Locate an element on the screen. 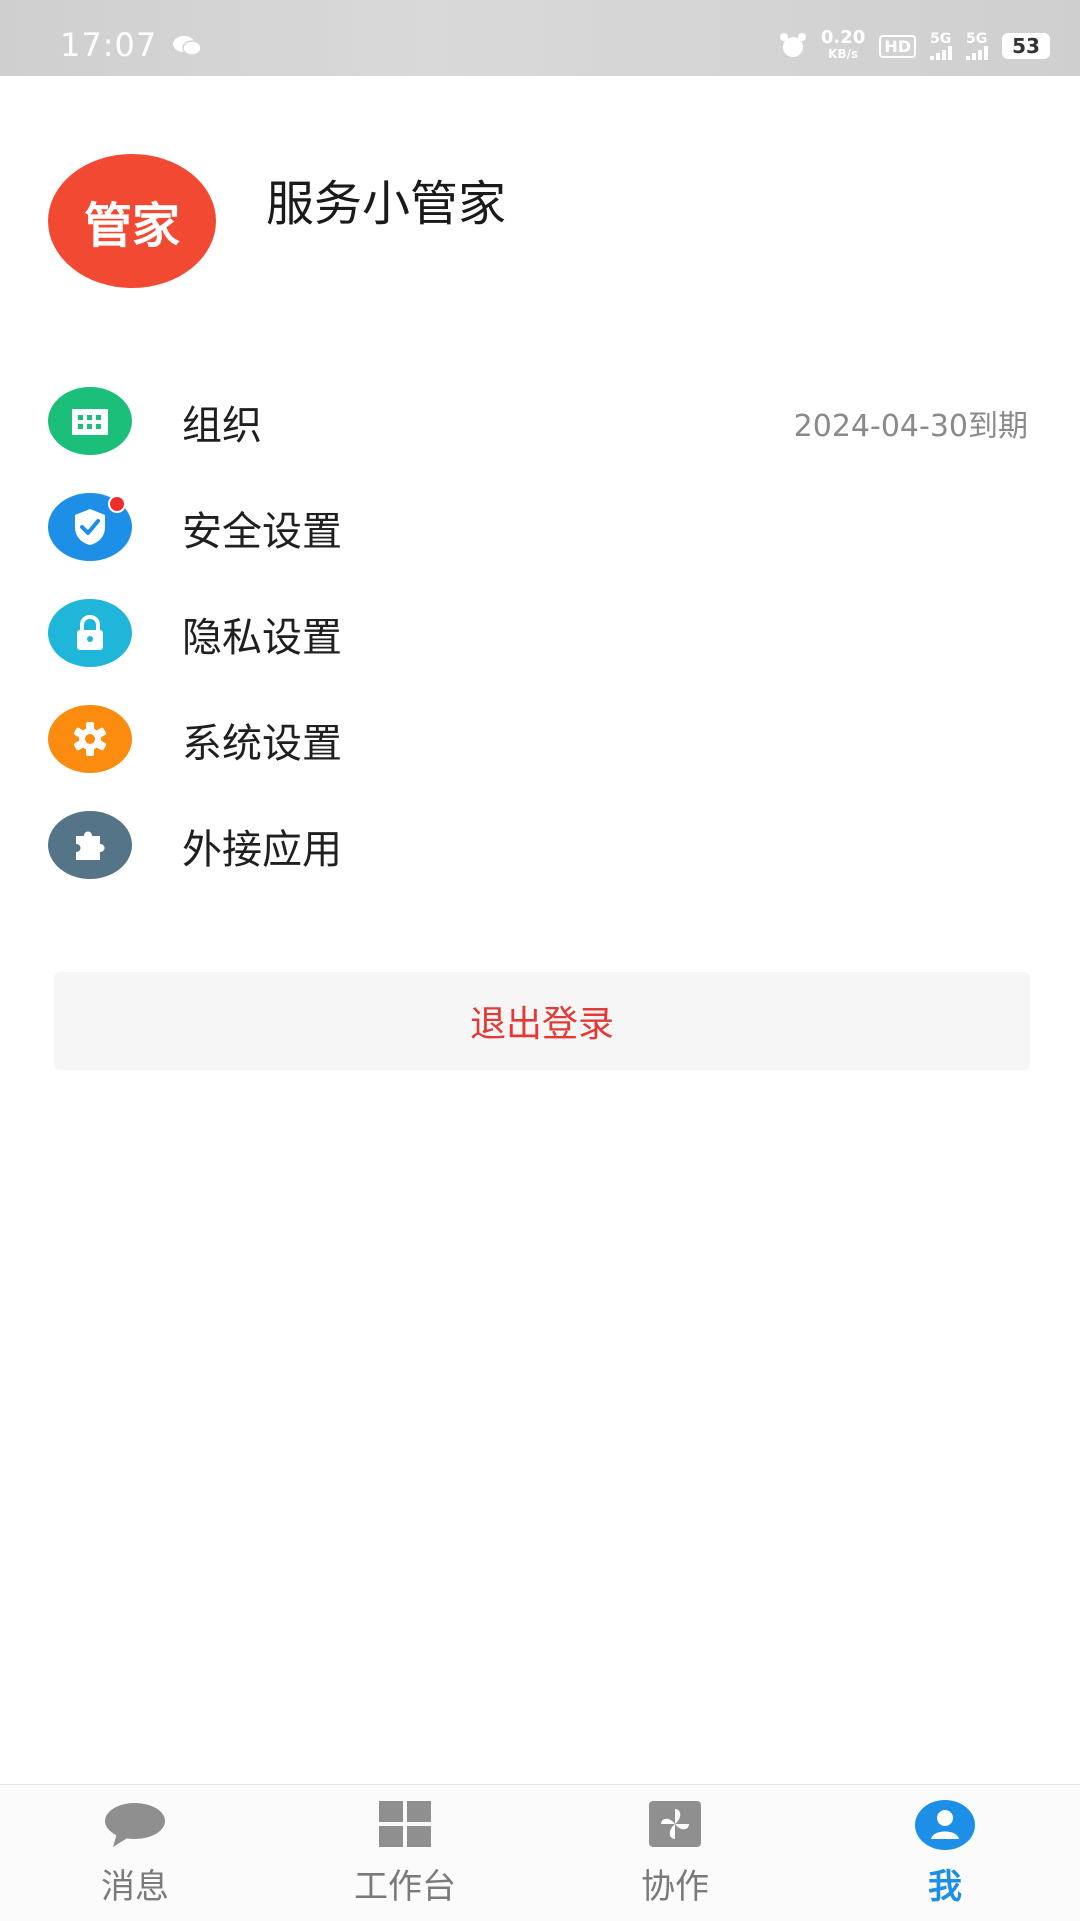 This screenshot has width=1080, height=1921. signal-2-label: 5G is located at coordinates (977, 39).